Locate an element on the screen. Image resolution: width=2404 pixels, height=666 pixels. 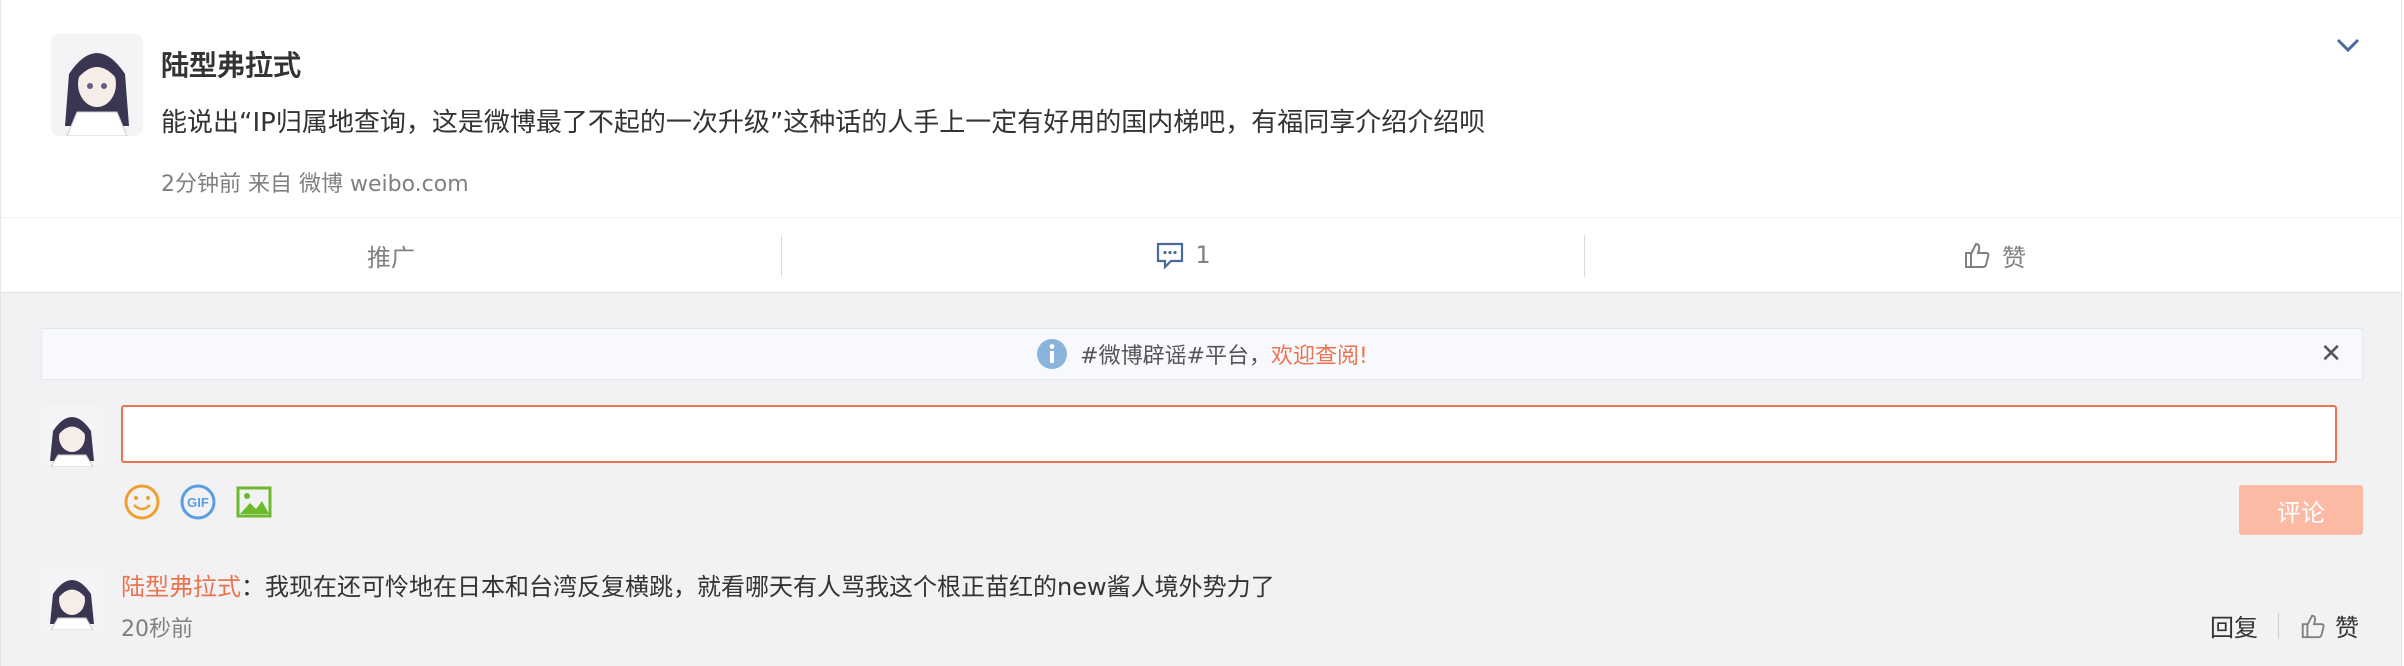
info-icon is located at coordinates (1052, 354).